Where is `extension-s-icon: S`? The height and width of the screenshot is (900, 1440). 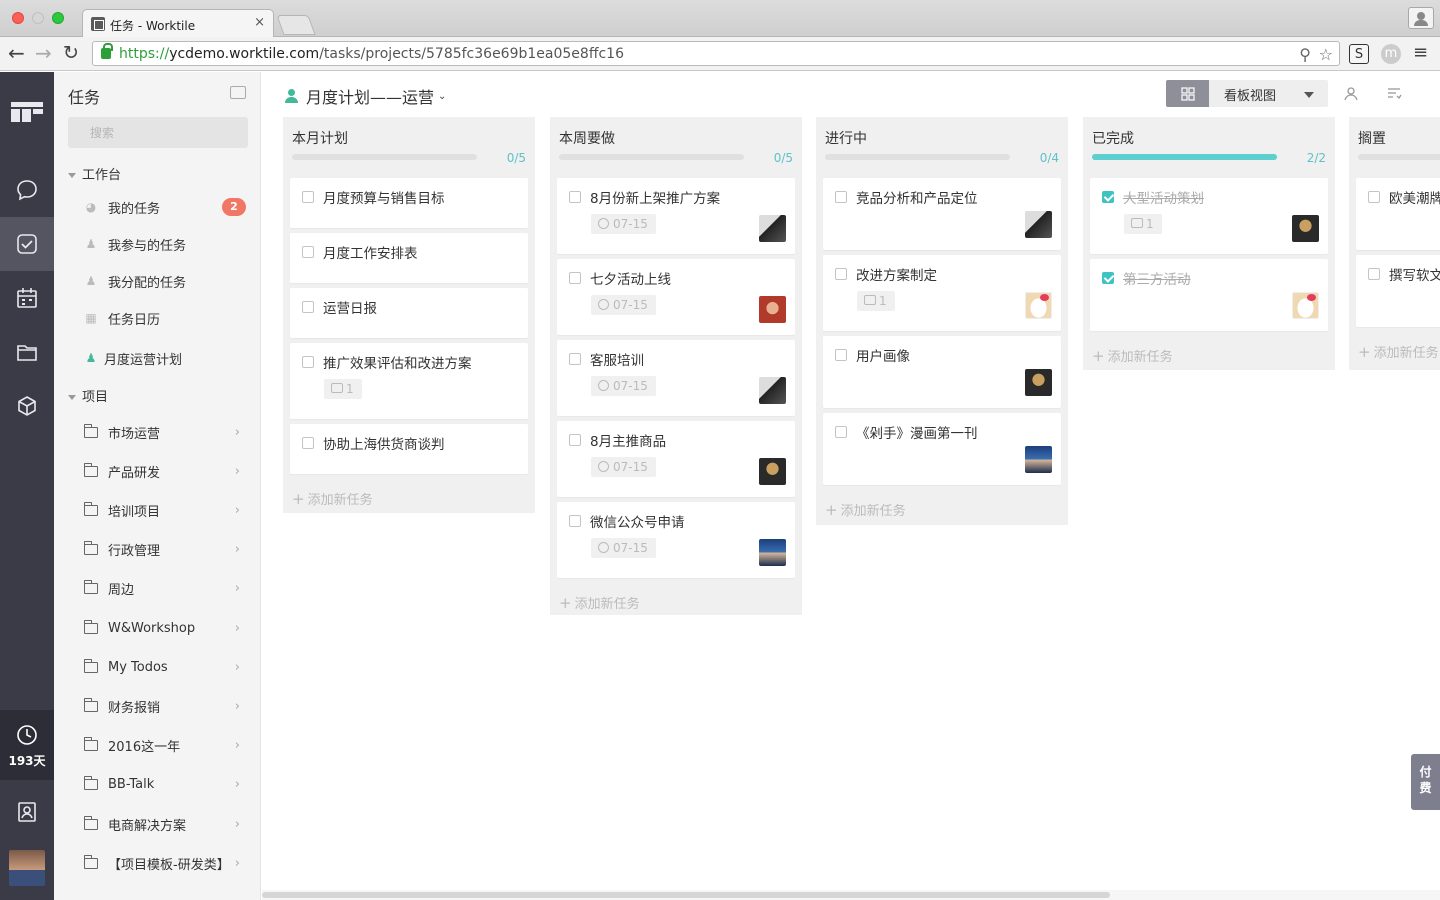 extension-s-icon: S is located at coordinates (1359, 54).